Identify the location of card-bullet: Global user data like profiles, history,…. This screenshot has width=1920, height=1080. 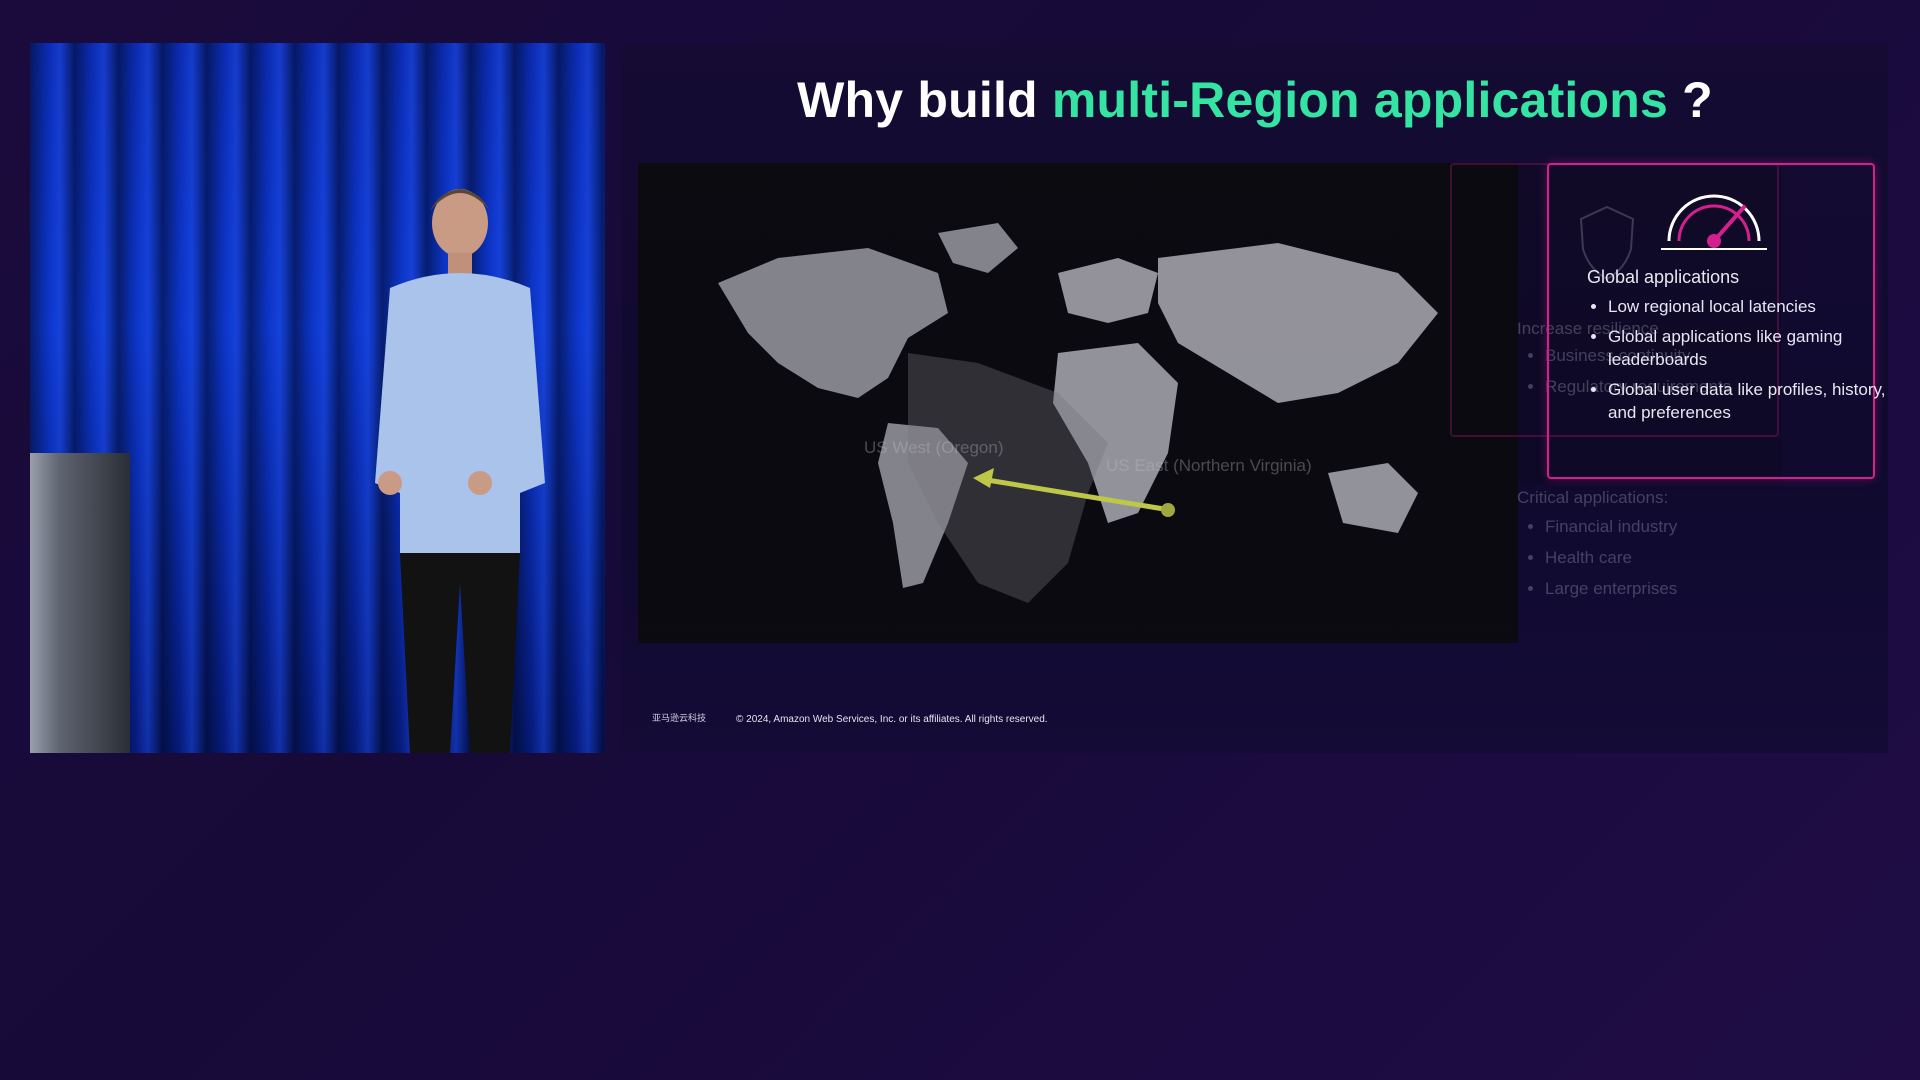
(1748, 401).